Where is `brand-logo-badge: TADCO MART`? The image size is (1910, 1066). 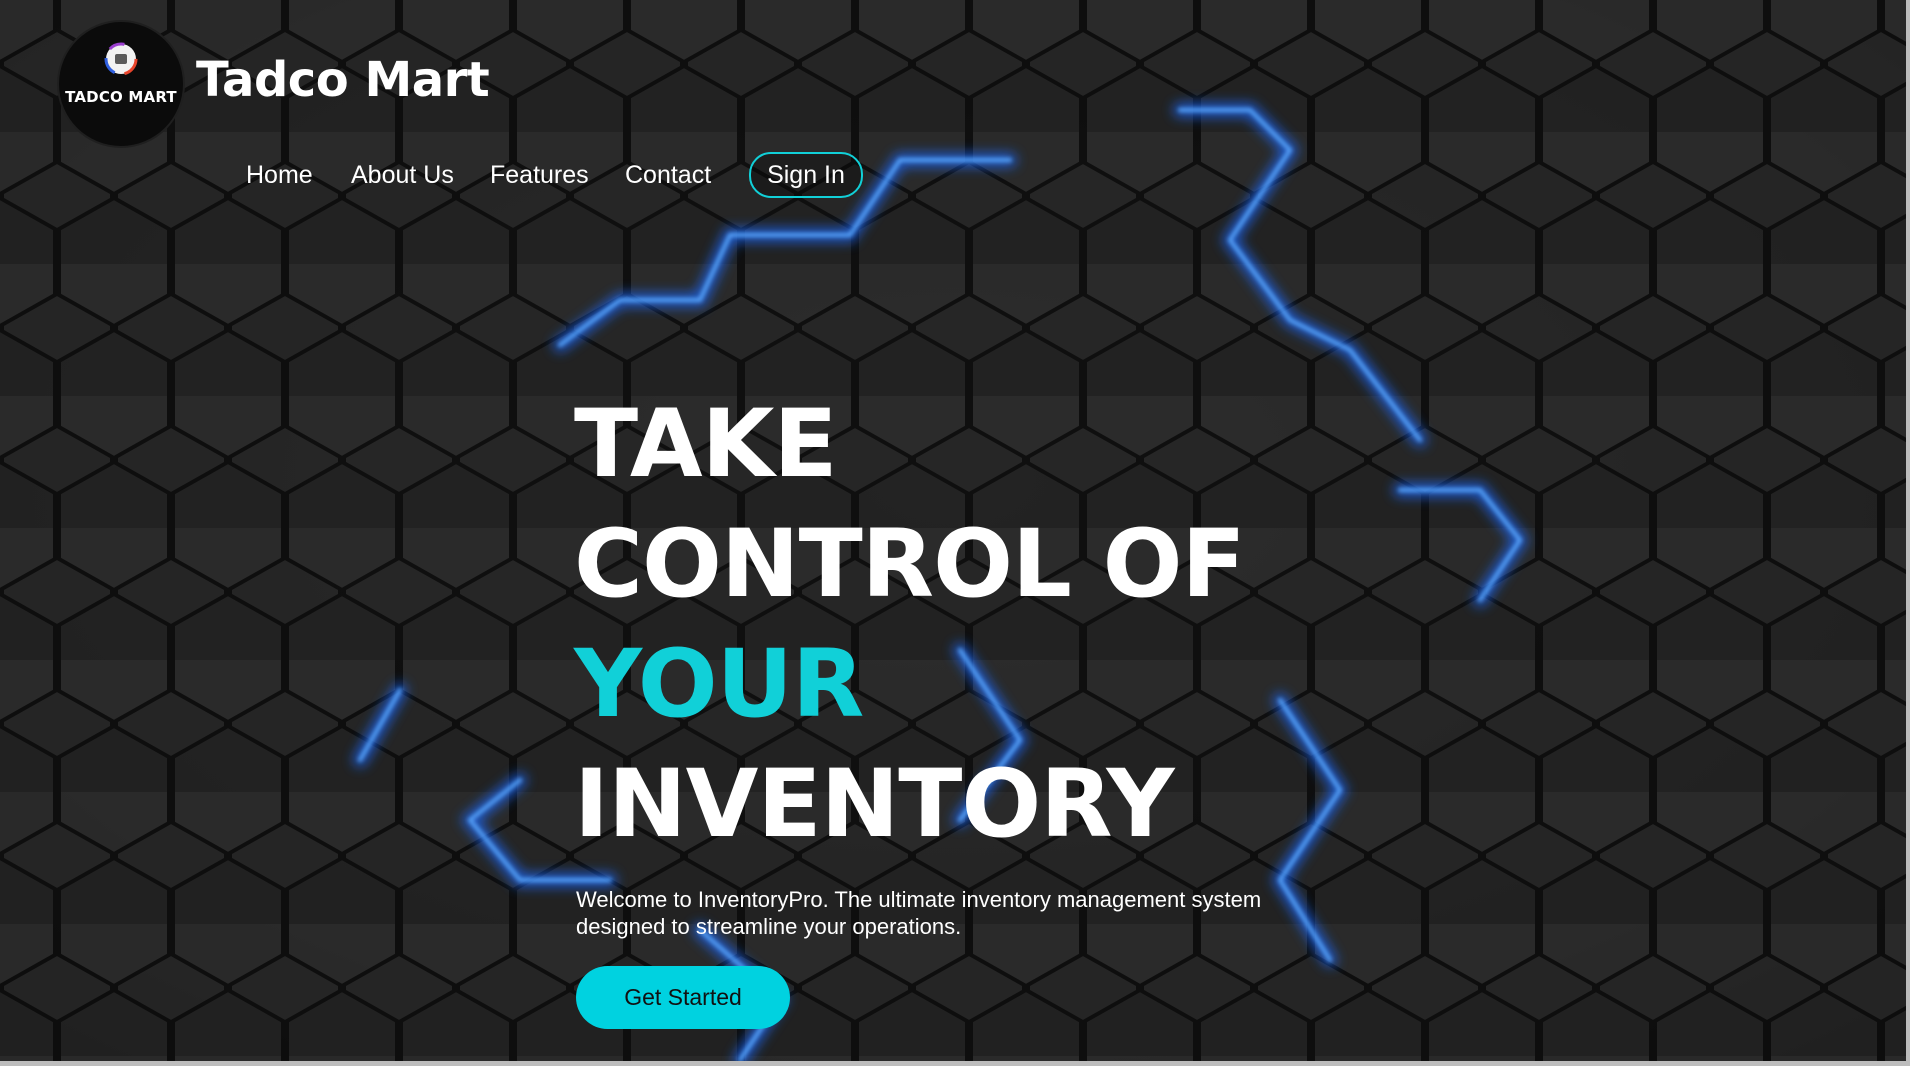
brand-logo-badge: TADCO MART is located at coordinates (121, 84).